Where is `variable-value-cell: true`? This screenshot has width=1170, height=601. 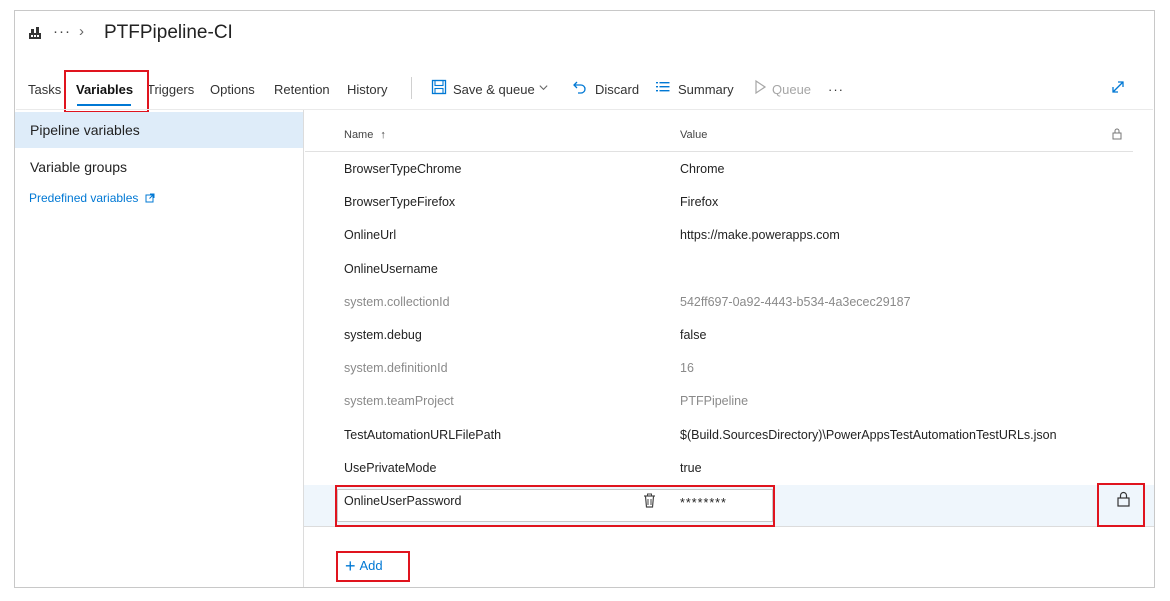
variable-value-cell: true is located at coordinates (691, 468).